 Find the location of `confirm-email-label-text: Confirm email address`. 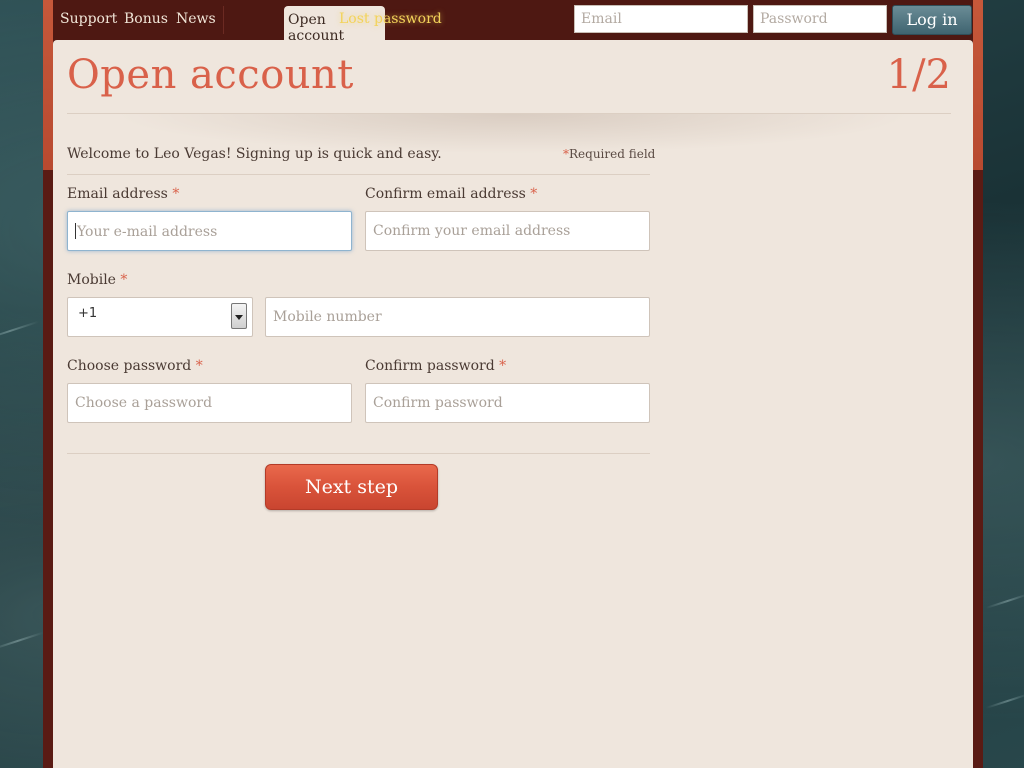

confirm-email-label-text: Confirm email address is located at coordinates (445, 194).